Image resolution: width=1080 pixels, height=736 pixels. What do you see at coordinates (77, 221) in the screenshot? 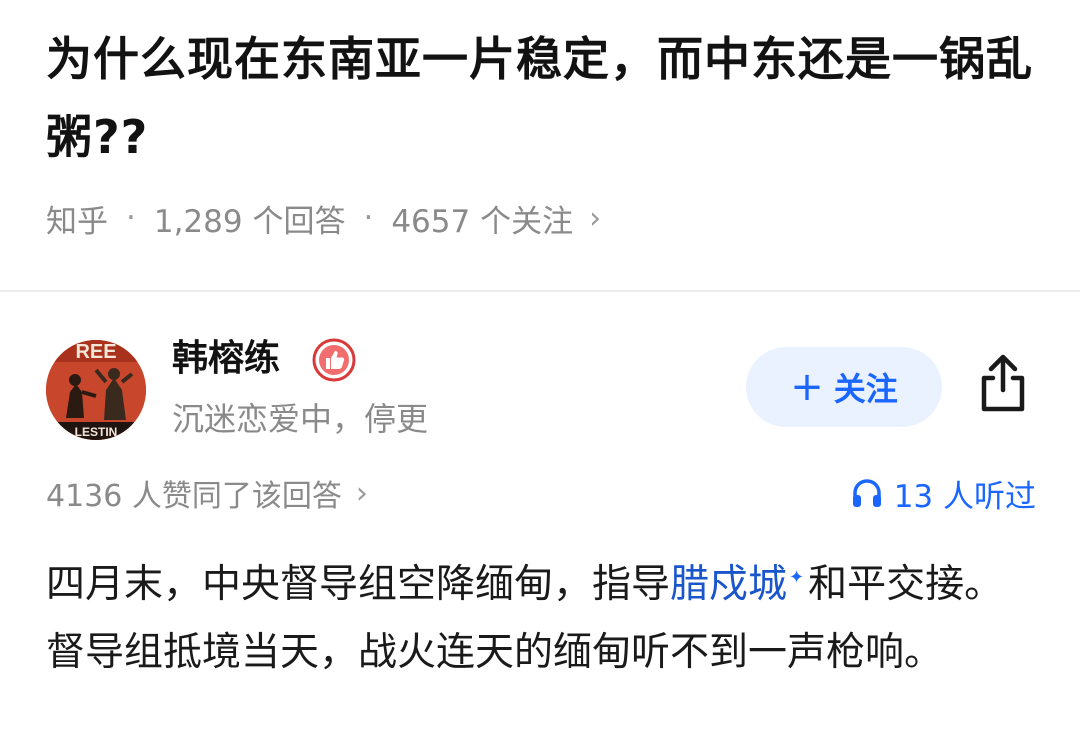
I see `source-label: 知乎` at bounding box center [77, 221].